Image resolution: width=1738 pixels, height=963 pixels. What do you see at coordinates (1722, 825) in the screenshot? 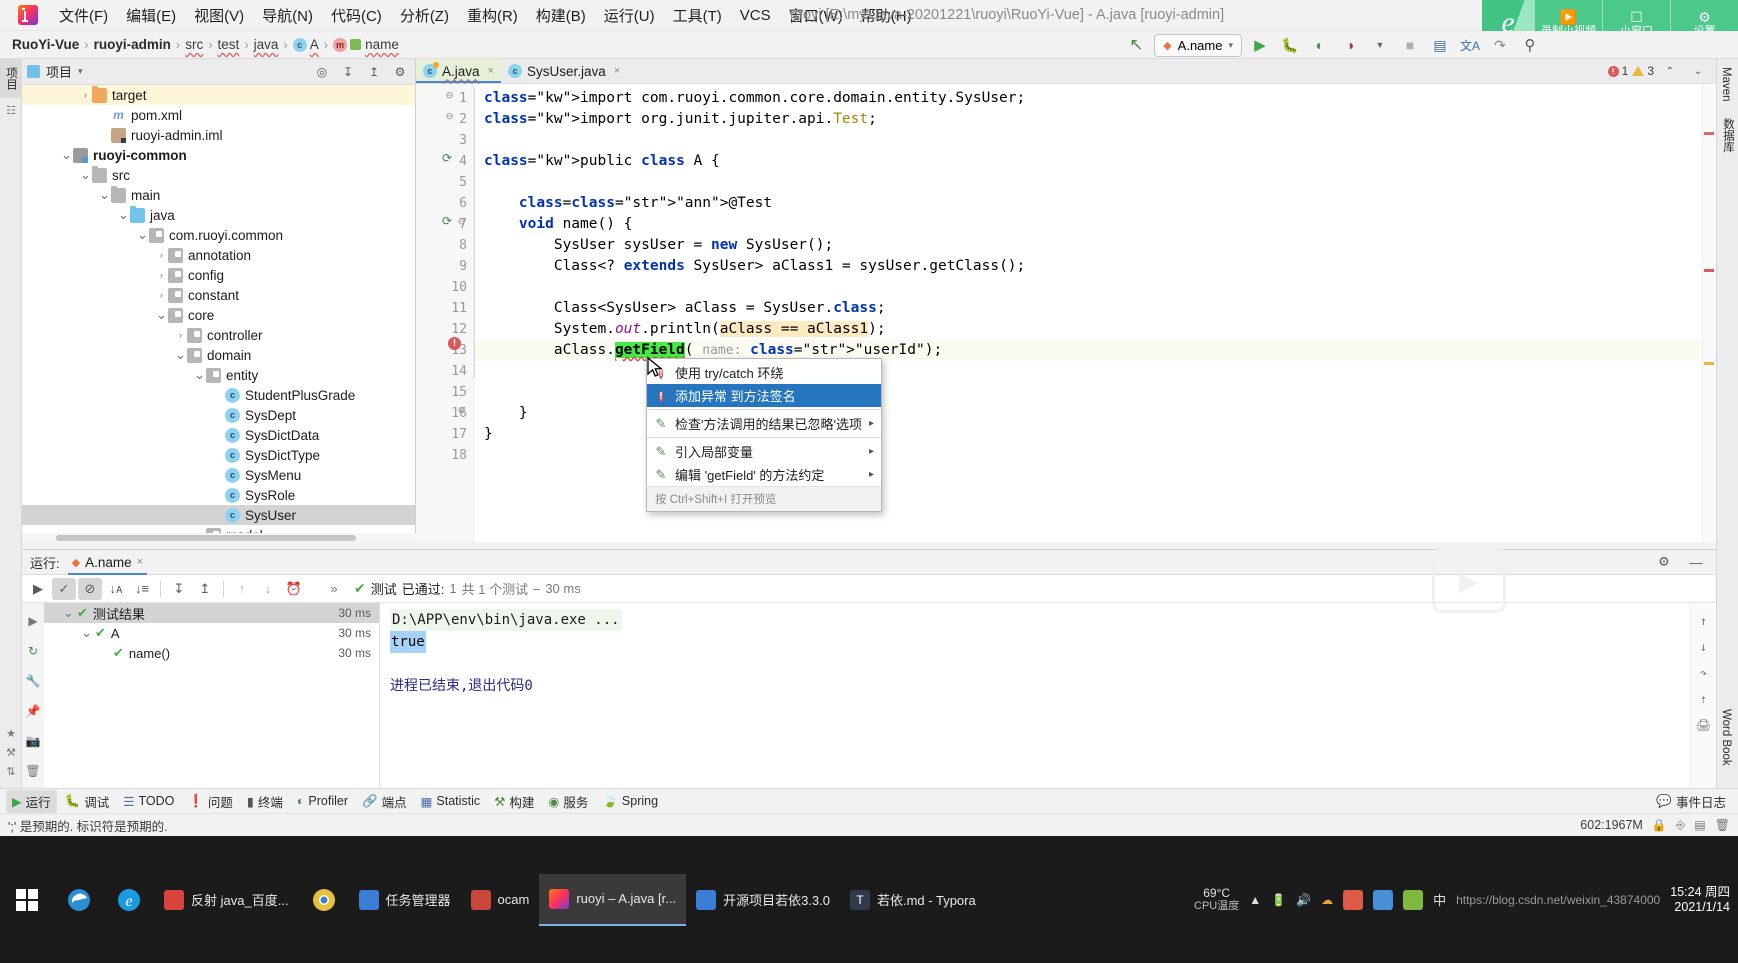
I see `trash-icon: 🗑` at bounding box center [1722, 825].